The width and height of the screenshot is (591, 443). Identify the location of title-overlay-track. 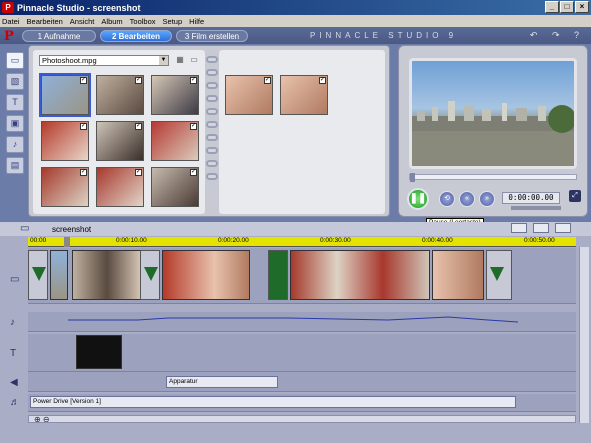
(302, 353).